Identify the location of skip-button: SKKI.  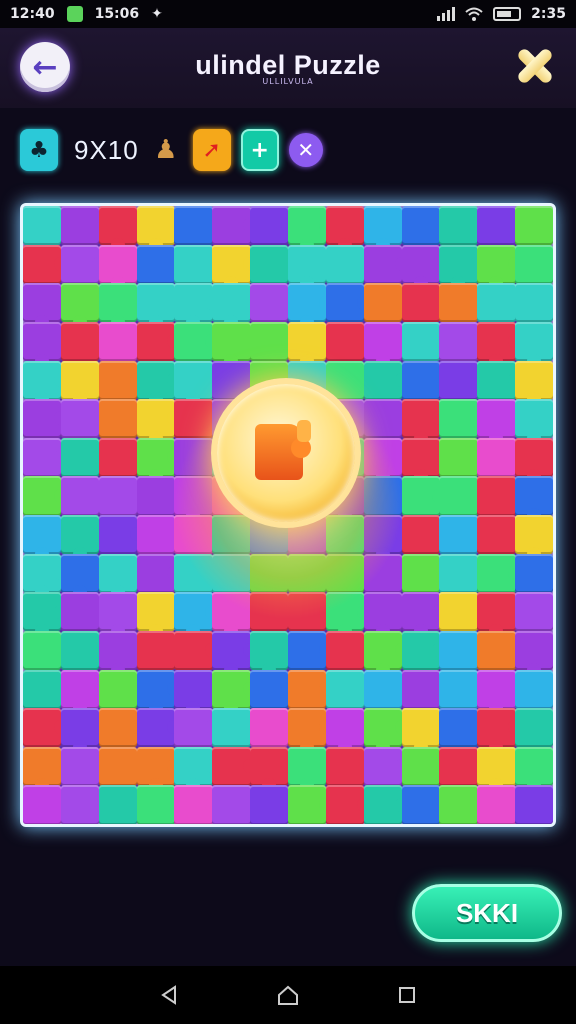
(487, 913).